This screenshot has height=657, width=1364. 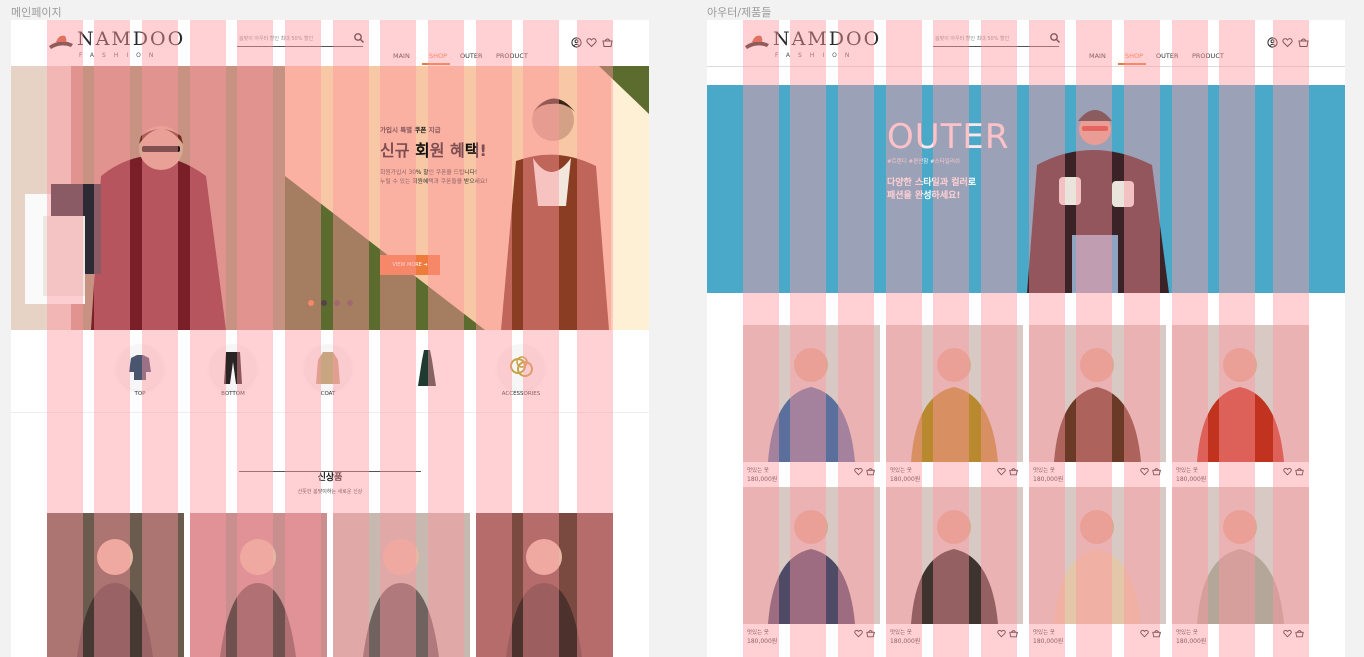 What do you see at coordinates (330, 303) in the screenshot?
I see `hero-dots` at bounding box center [330, 303].